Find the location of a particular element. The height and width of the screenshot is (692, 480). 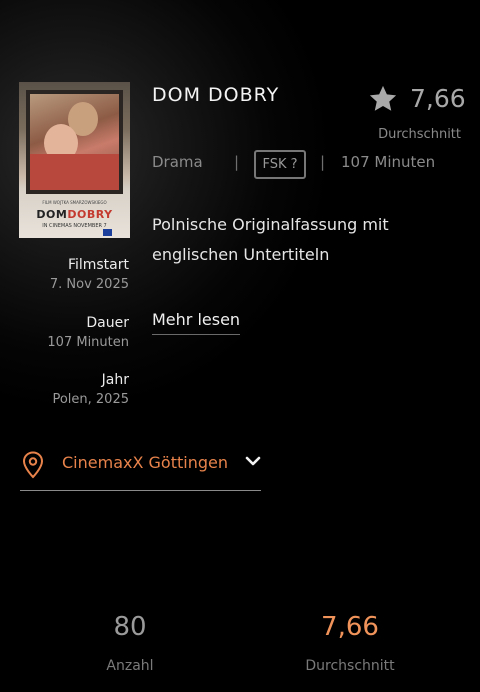

count-label: Anzahl is located at coordinates (130, 666).